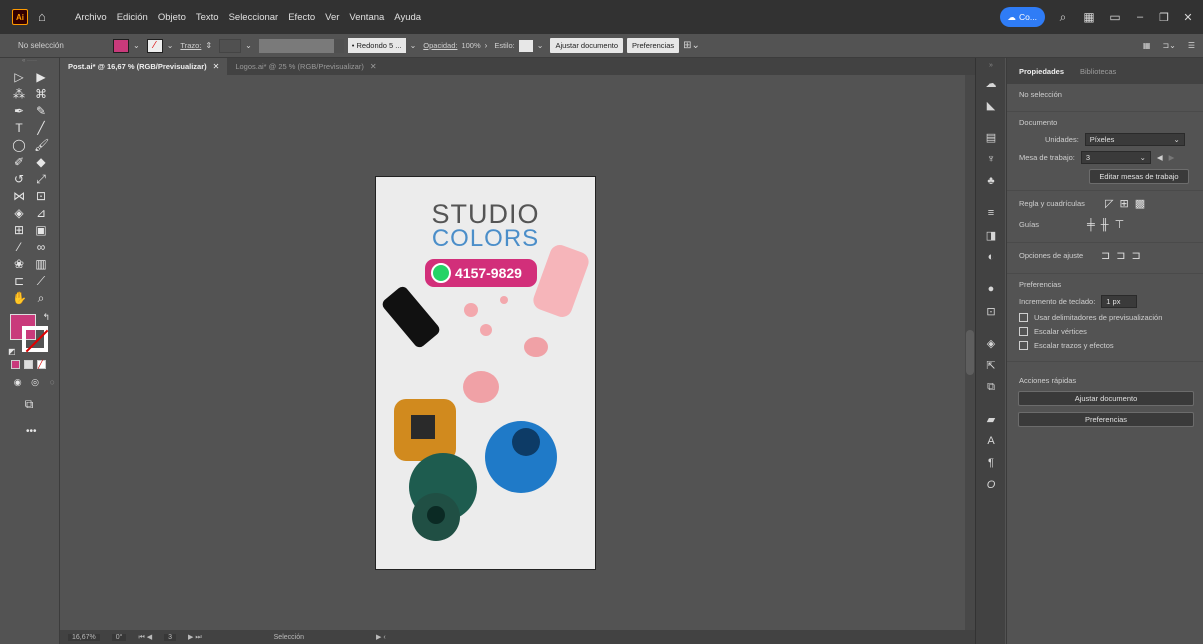  Describe the element at coordinates (145, 637) in the screenshot. I see `artboard-nav-icon: ⏮ ◀` at that location.